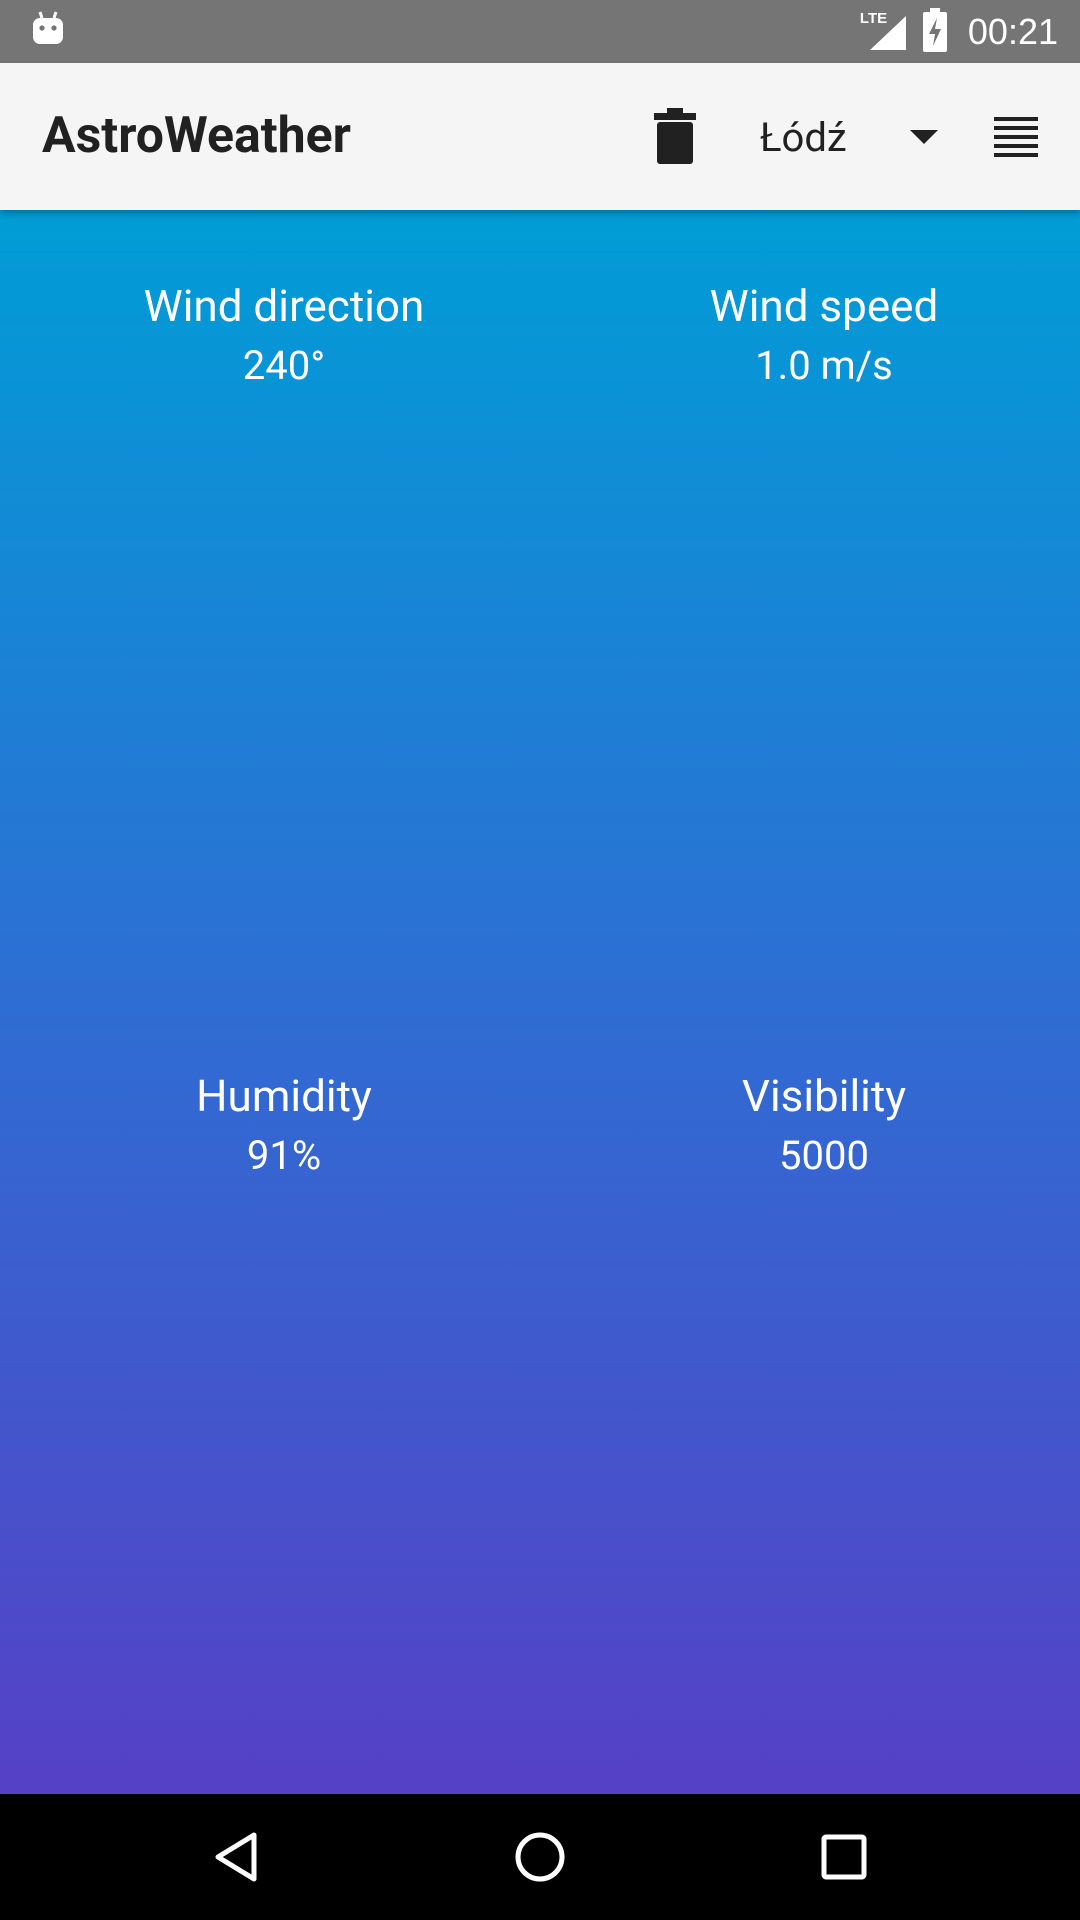 The width and height of the screenshot is (1080, 1920). I want to click on recents-button, so click(844, 1857).